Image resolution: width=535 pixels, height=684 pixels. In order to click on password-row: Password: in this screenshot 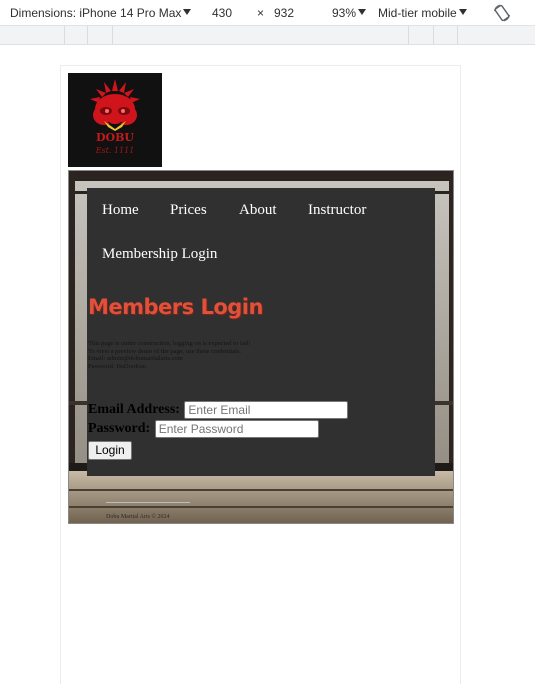, I will do `click(203, 429)`.